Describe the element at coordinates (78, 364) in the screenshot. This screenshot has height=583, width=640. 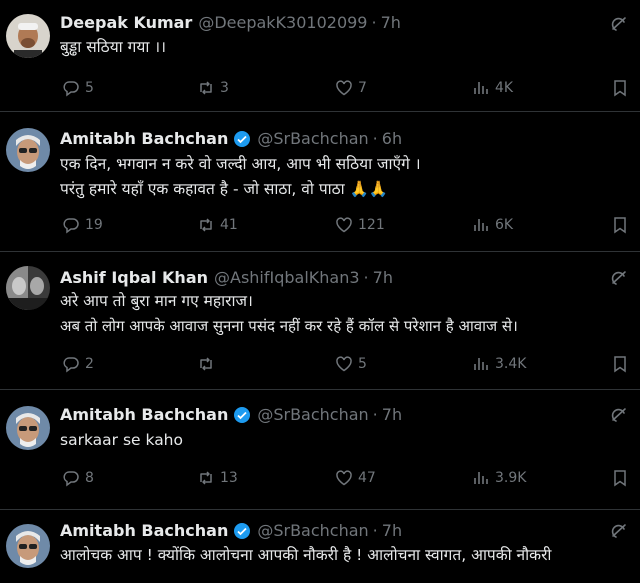
I see `reply-button: 2` at that location.